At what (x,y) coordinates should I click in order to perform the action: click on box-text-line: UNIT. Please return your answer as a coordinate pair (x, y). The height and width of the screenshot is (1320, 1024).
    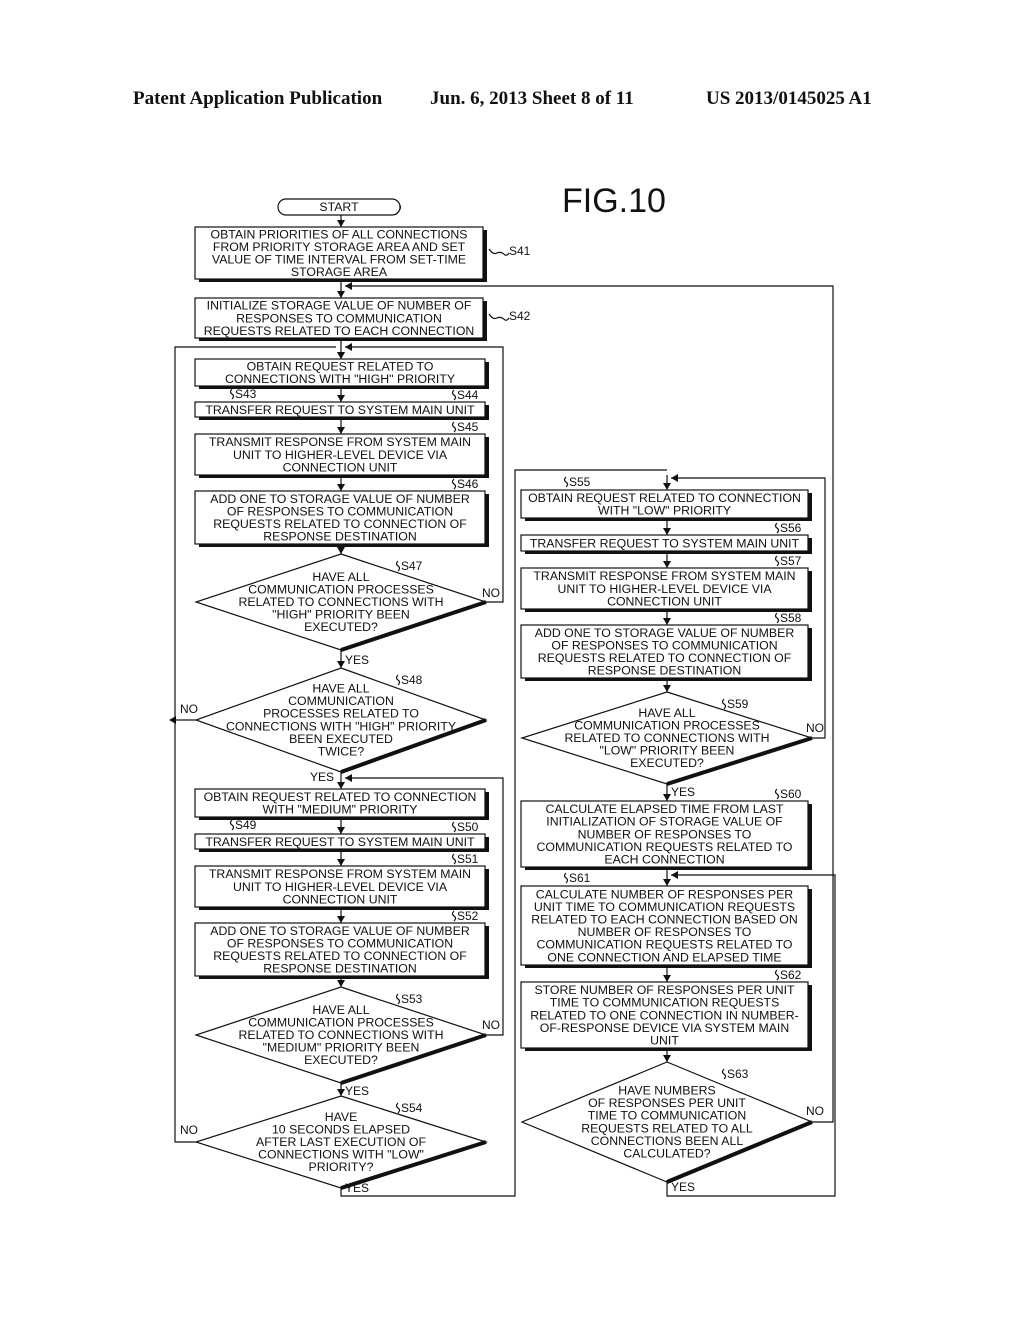
    Looking at the image, I should click on (664, 1041).